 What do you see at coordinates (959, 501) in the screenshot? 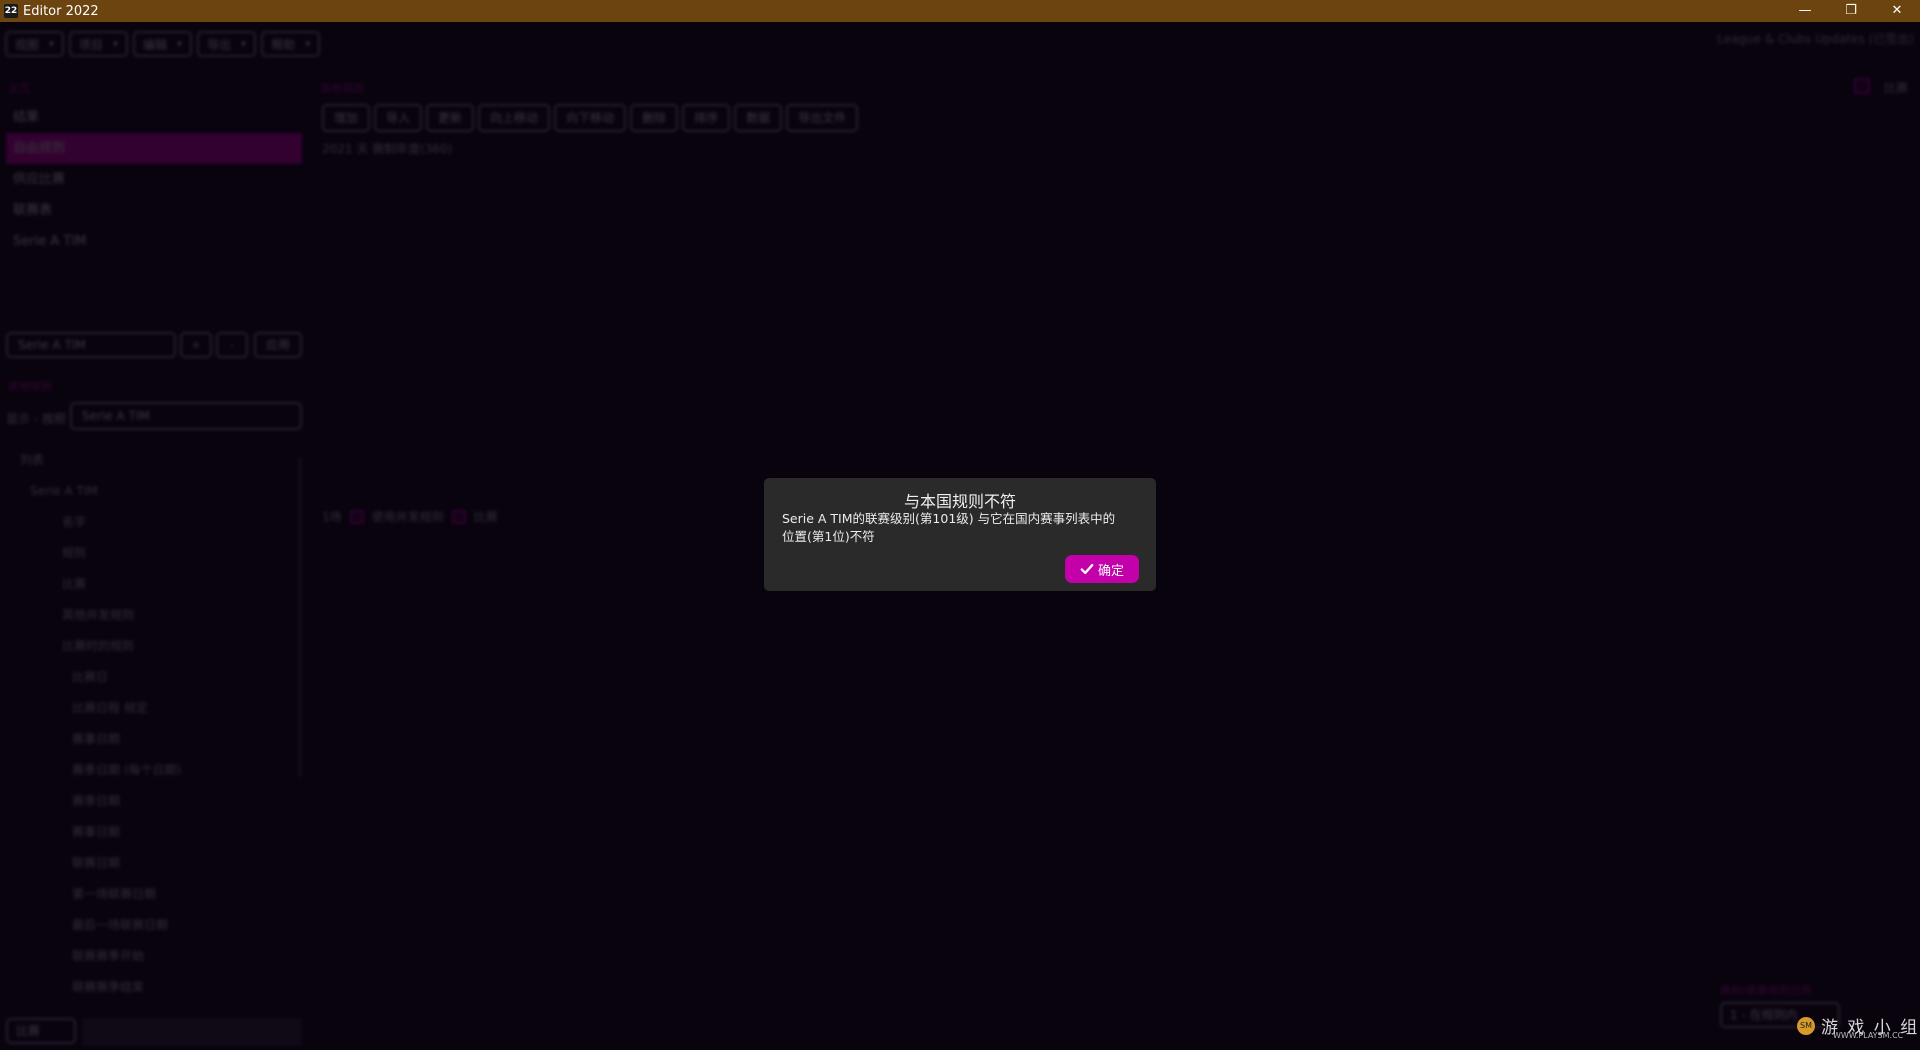
I see `dialog-title: 与本国规则不符` at bounding box center [959, 501].